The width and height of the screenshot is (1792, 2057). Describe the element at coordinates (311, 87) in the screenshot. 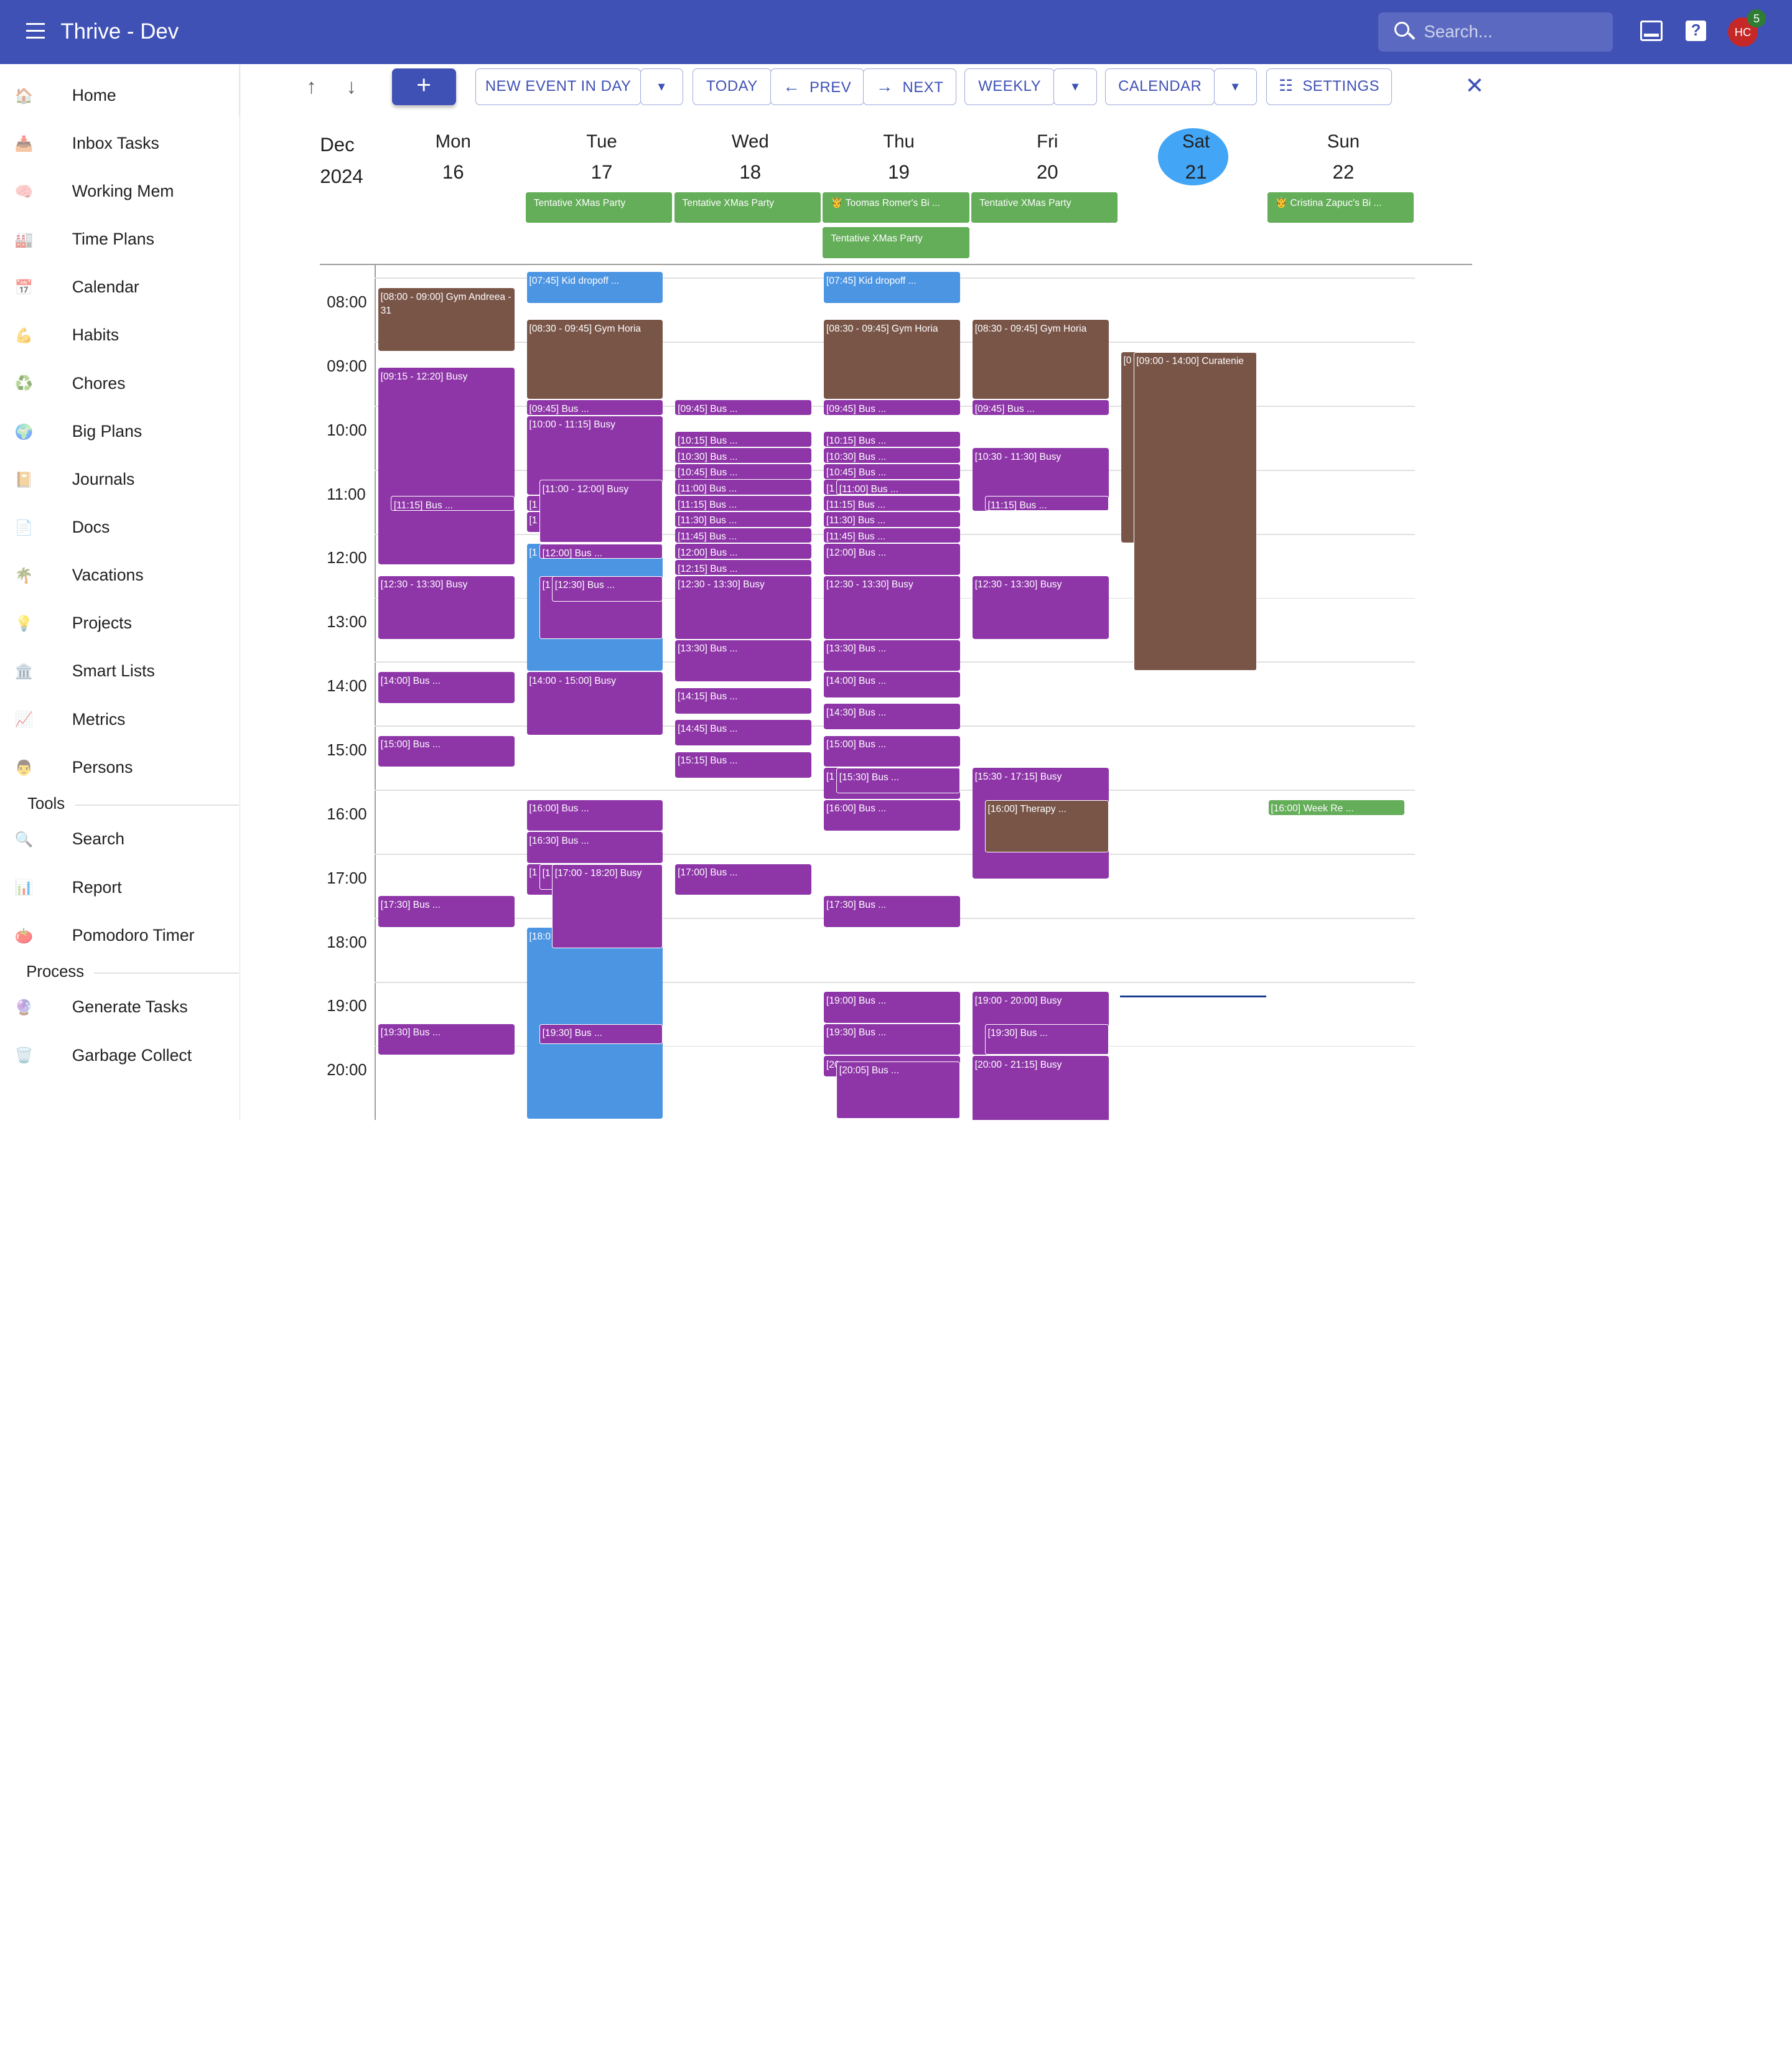

I see `arrow-up-icon: ↑` at that location.